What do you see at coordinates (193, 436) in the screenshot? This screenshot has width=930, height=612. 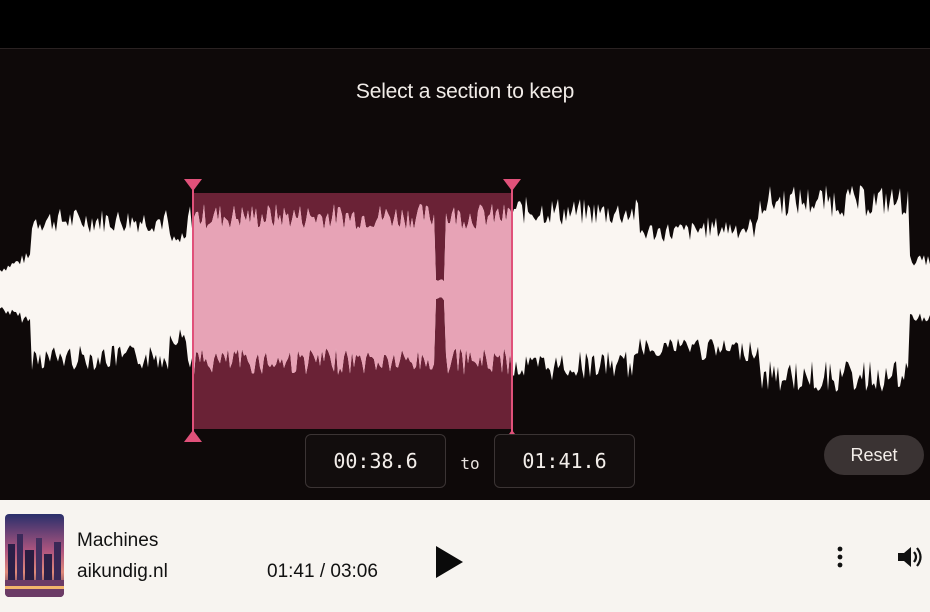 I see `selection-start-handle-bottom` at bounding box center [193, 436].